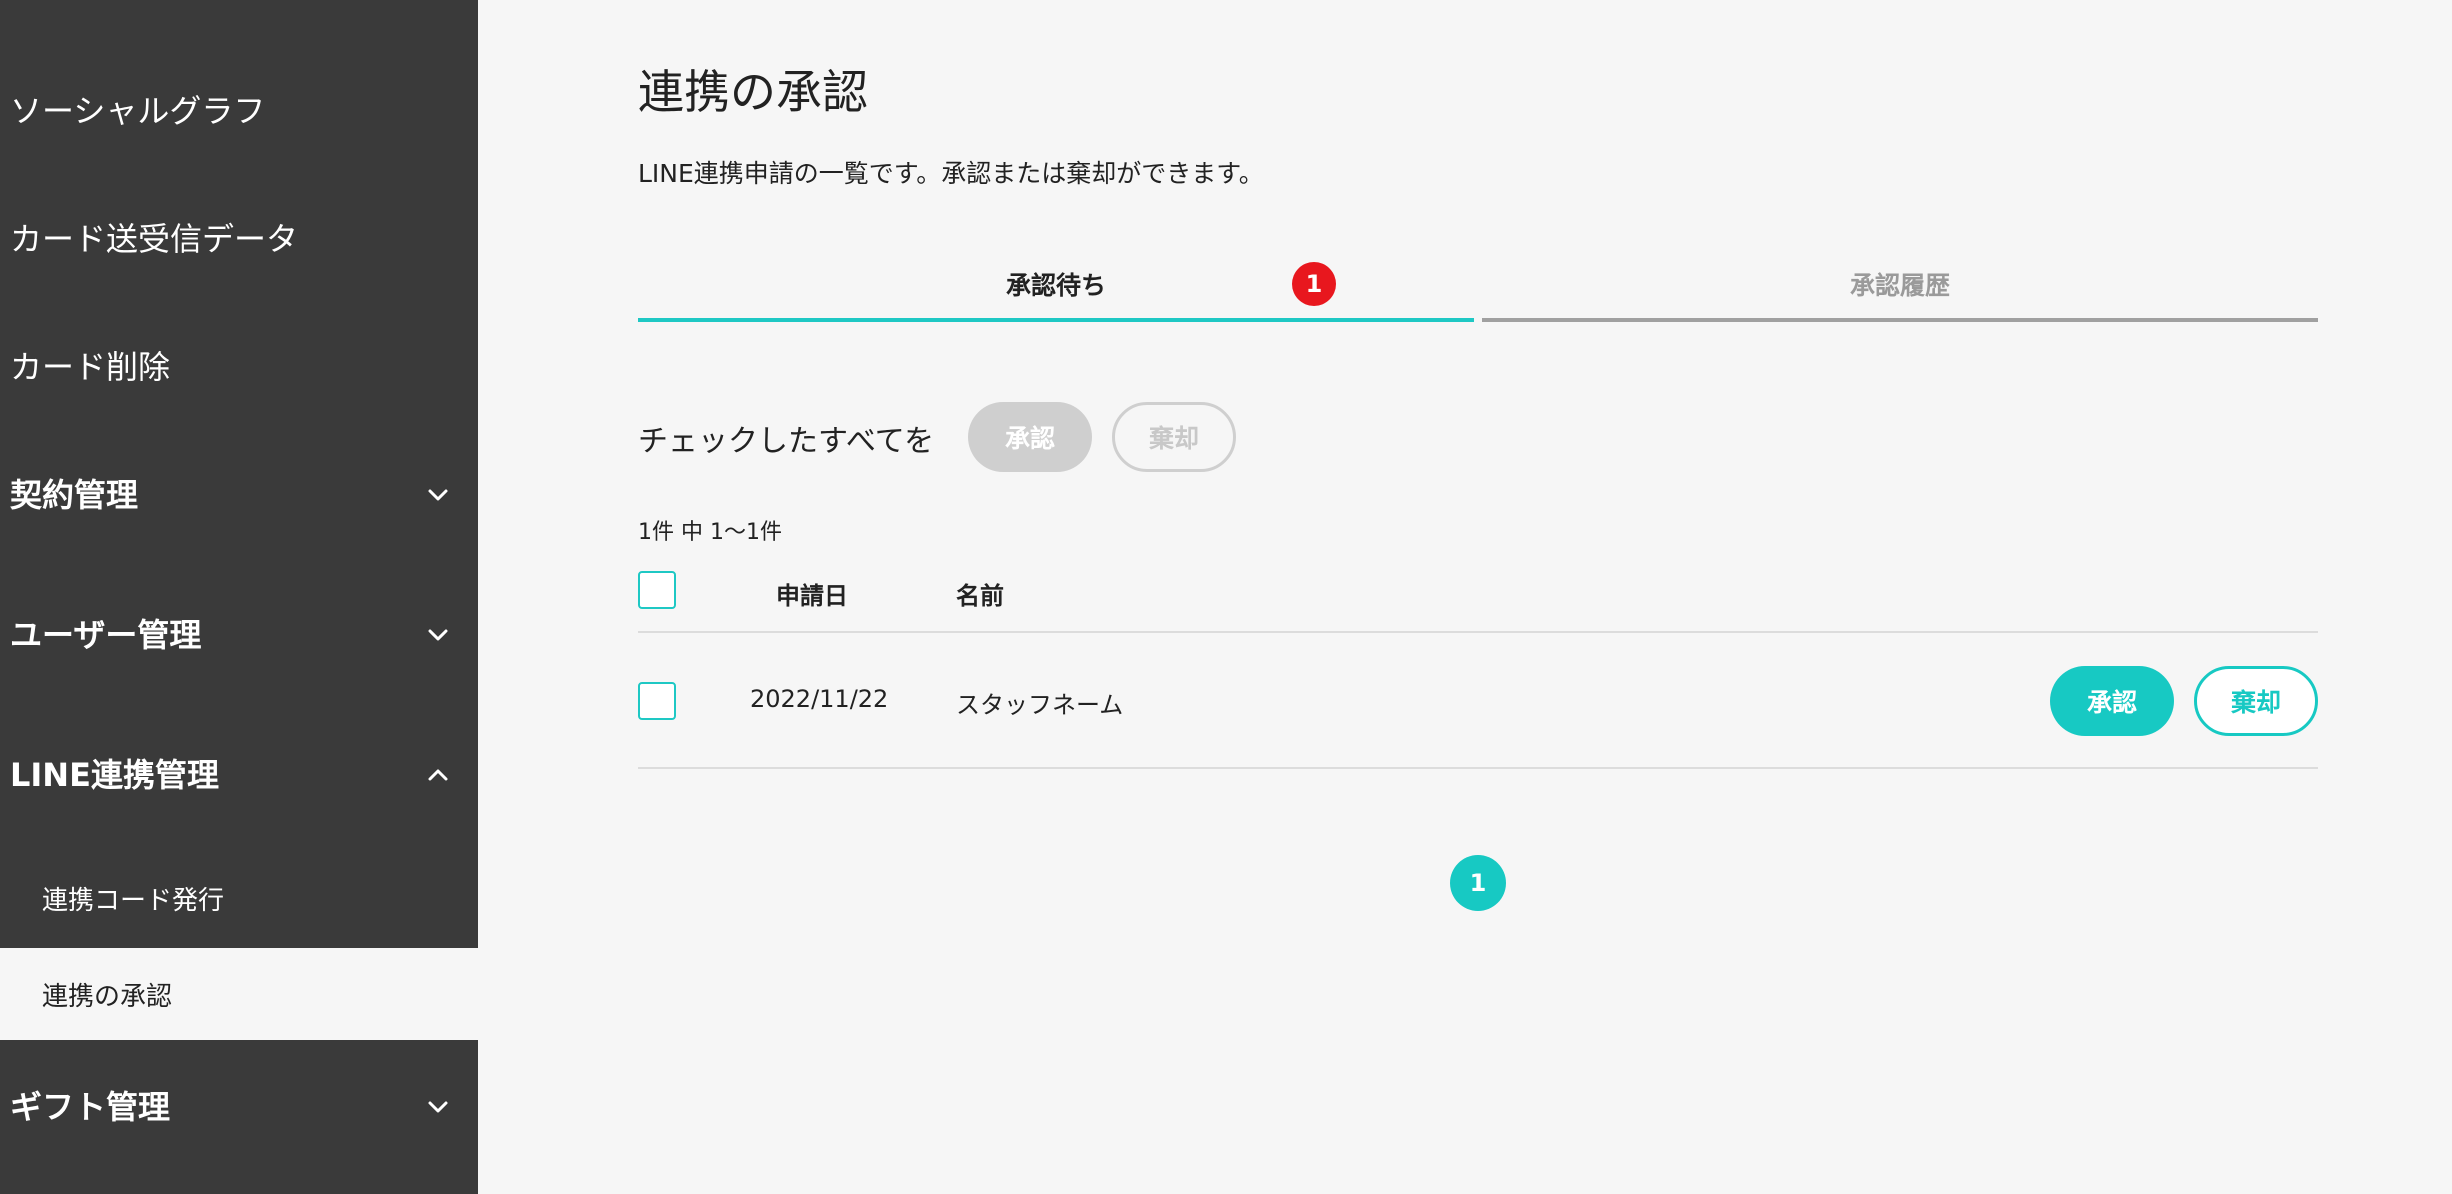 The image size is (2452, 1194). What do you see at coordinates (239, 367) in the screenshot?
I see `sidebar-item-card-delete: カード削除` at bounding box center [239, 367].